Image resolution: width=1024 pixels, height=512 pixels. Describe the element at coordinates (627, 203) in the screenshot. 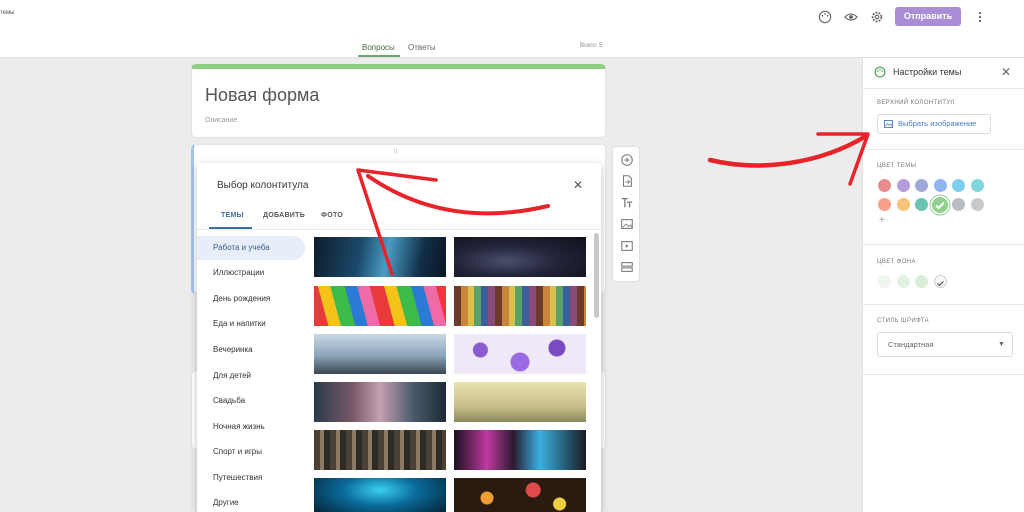

I see `add-title-text-icon` at that location.